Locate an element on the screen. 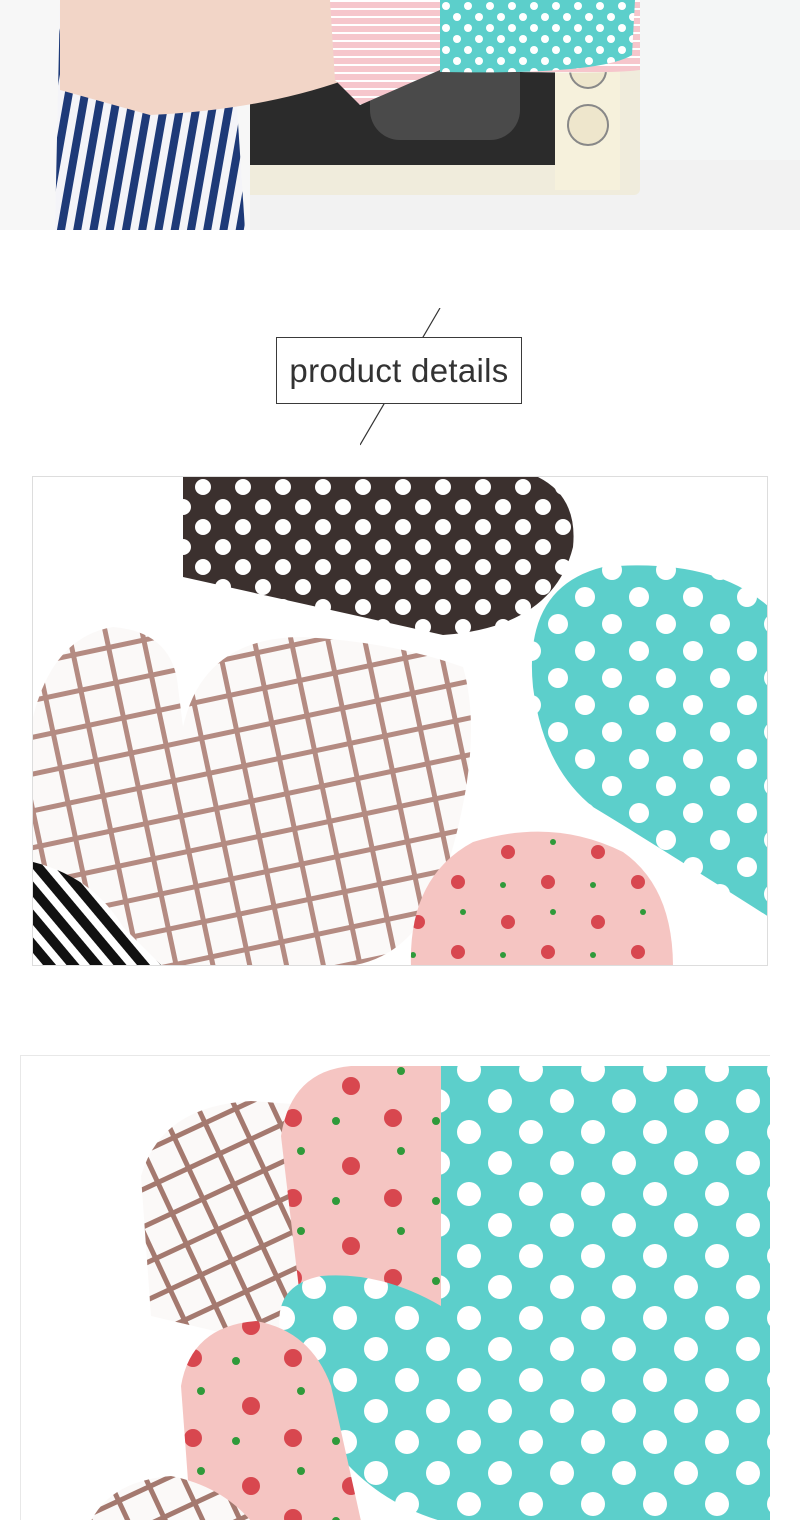  section-title-box: product details is located at coordinates (399, 370).